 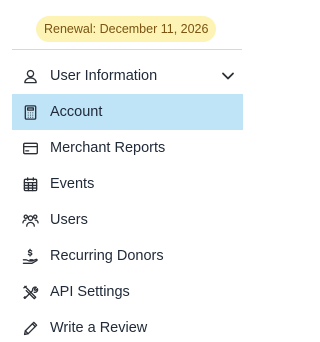 What do you see at coordinates (69, 220) in the screenshot?
I see `sidebar-item-label: Users` at bounding box center [69, 220].